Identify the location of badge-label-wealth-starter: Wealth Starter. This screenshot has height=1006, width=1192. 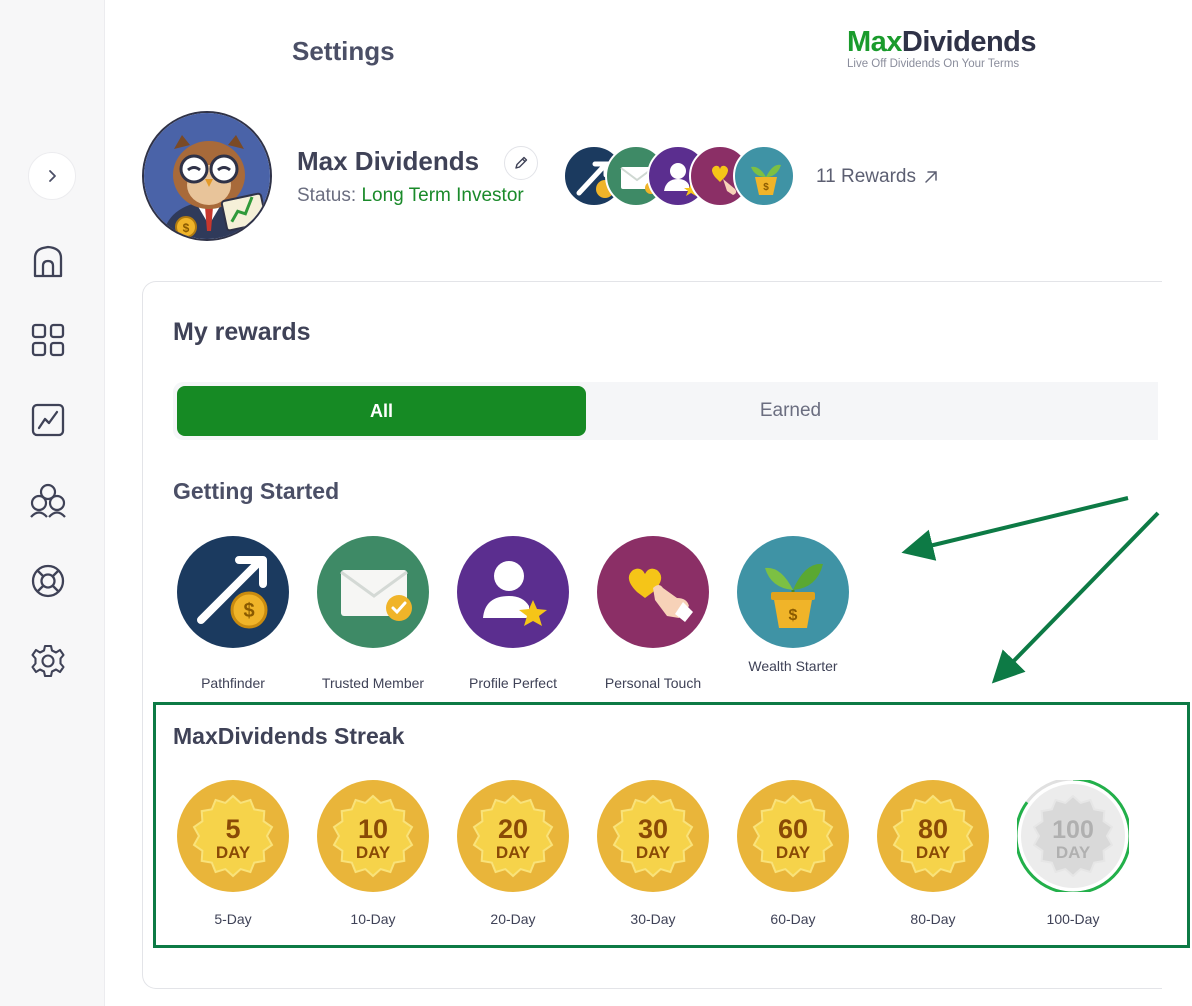
(793, 666).